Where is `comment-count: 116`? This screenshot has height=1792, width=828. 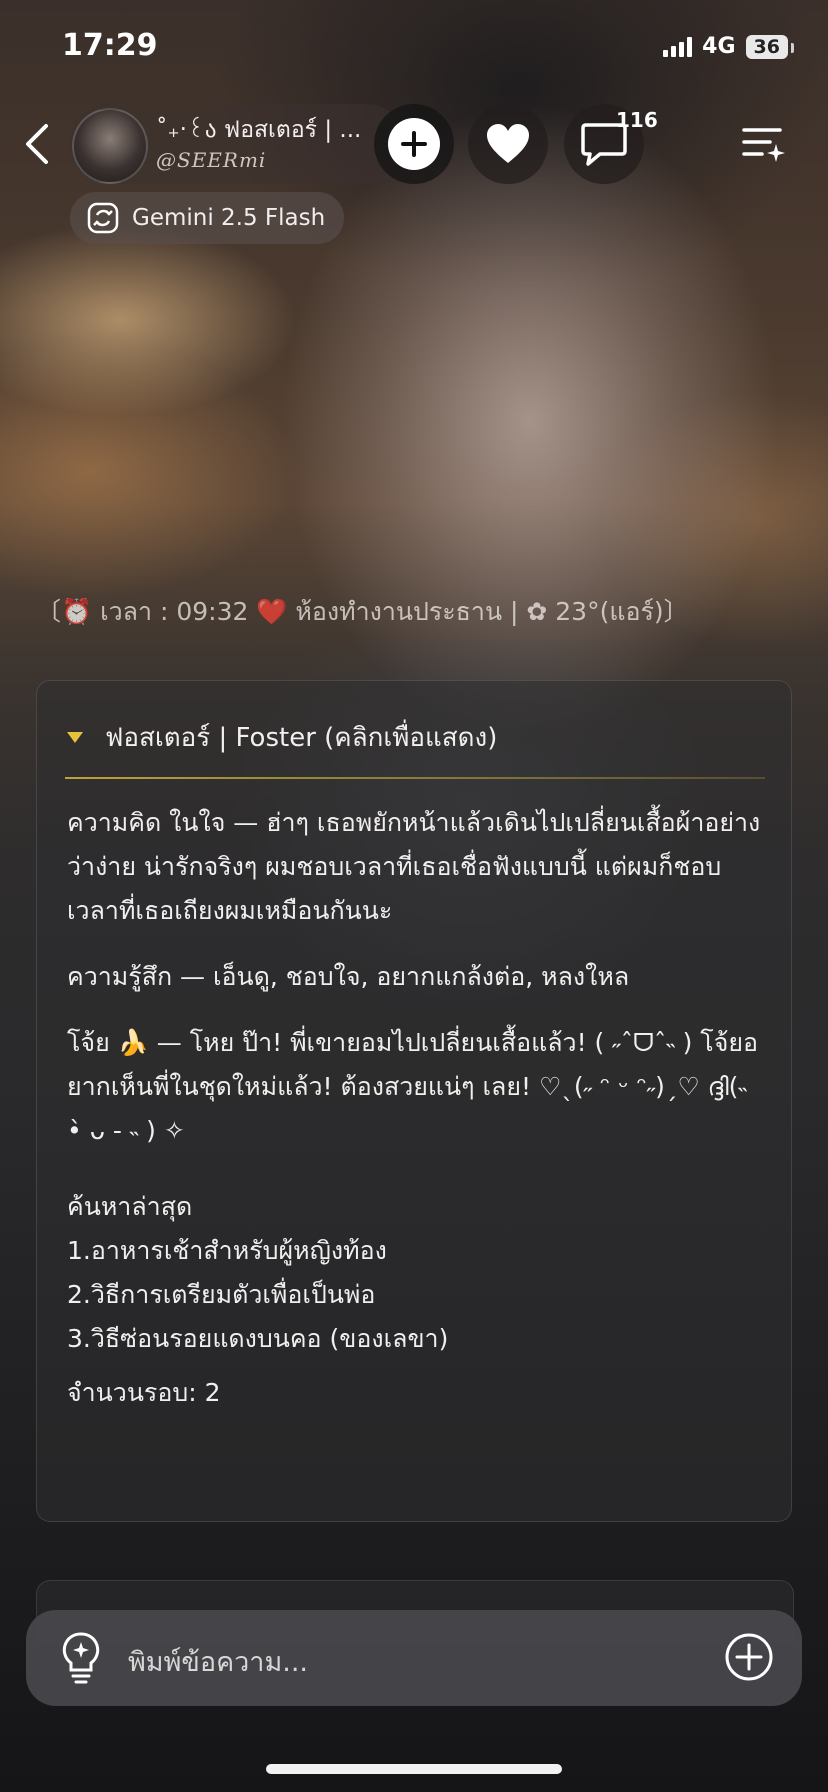 comment-count: 116 is located at coordinates (637, 120).